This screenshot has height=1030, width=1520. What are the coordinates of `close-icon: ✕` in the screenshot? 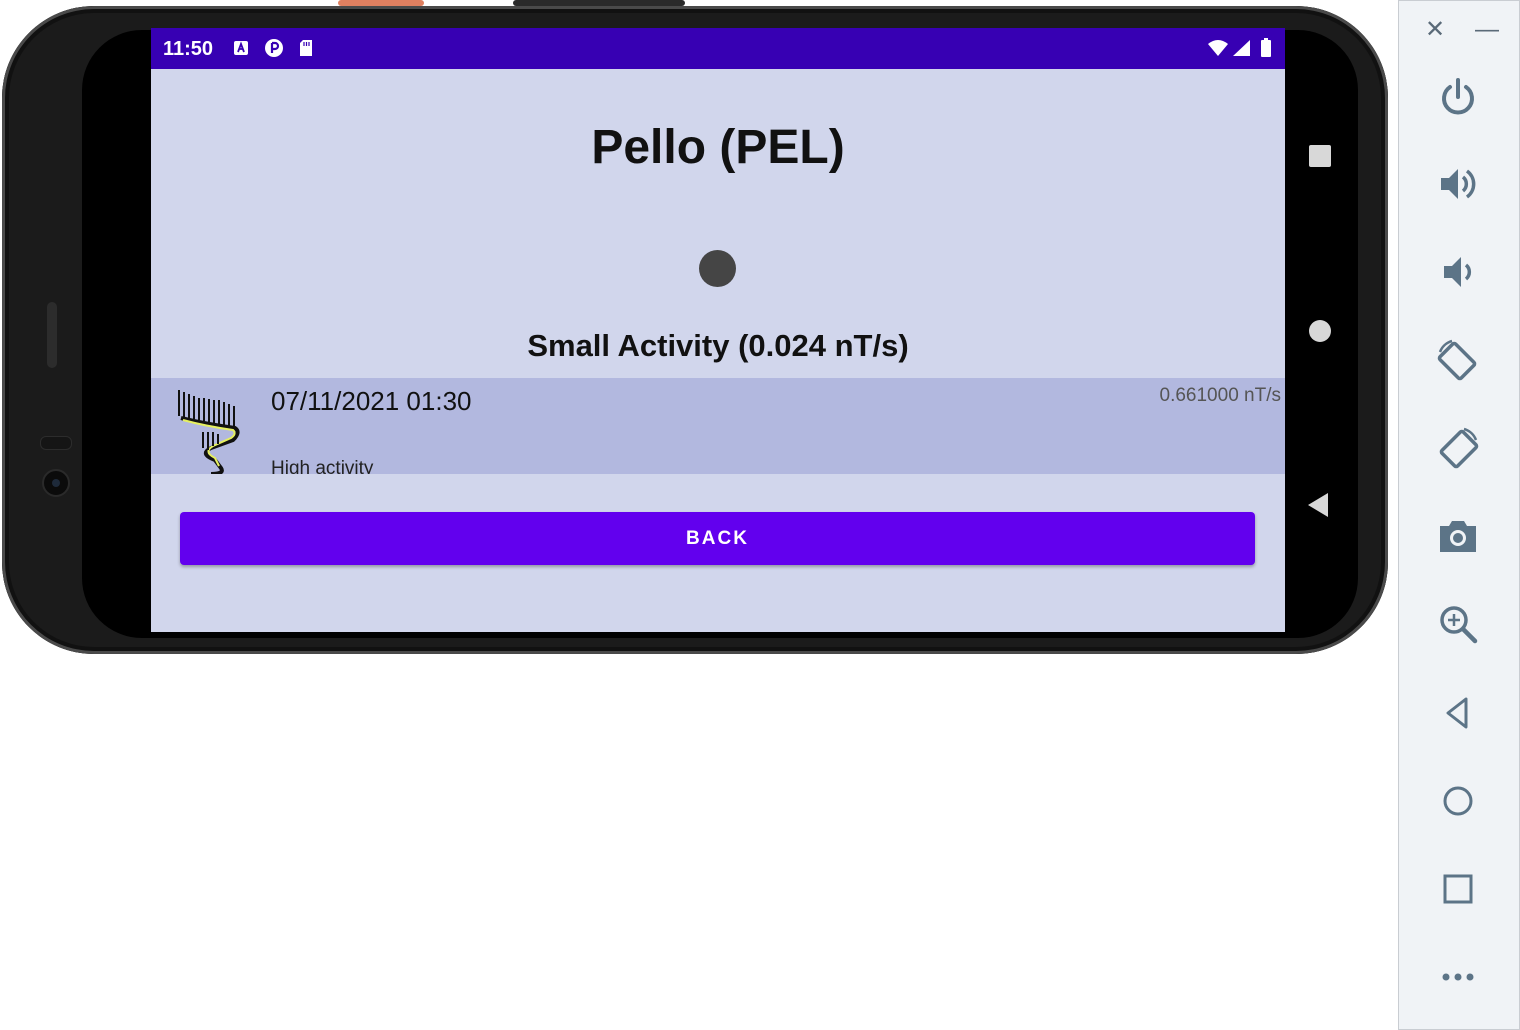 It's located at (1435, 30).